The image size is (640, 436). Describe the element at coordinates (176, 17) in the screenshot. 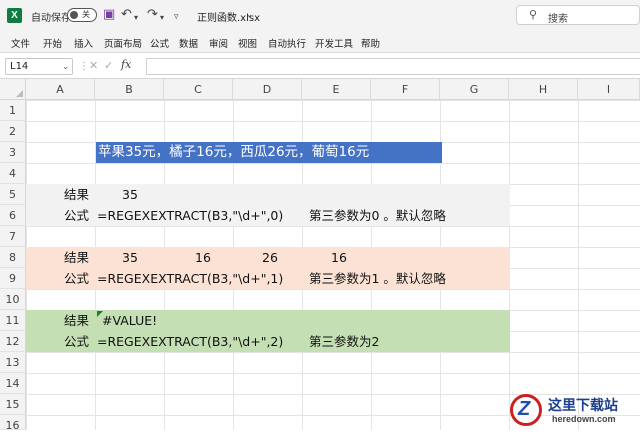

I see `customize-toolbar-icon: ▿` at that location.